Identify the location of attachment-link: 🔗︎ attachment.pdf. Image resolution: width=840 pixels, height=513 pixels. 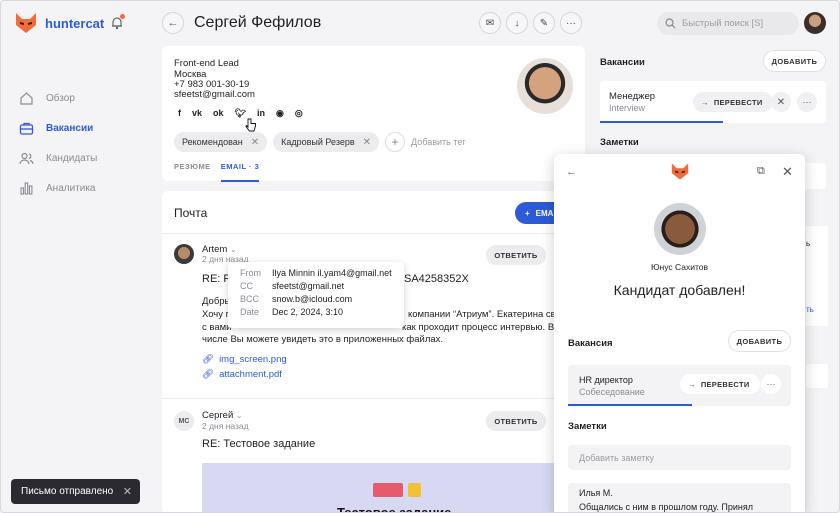
(242, 374).